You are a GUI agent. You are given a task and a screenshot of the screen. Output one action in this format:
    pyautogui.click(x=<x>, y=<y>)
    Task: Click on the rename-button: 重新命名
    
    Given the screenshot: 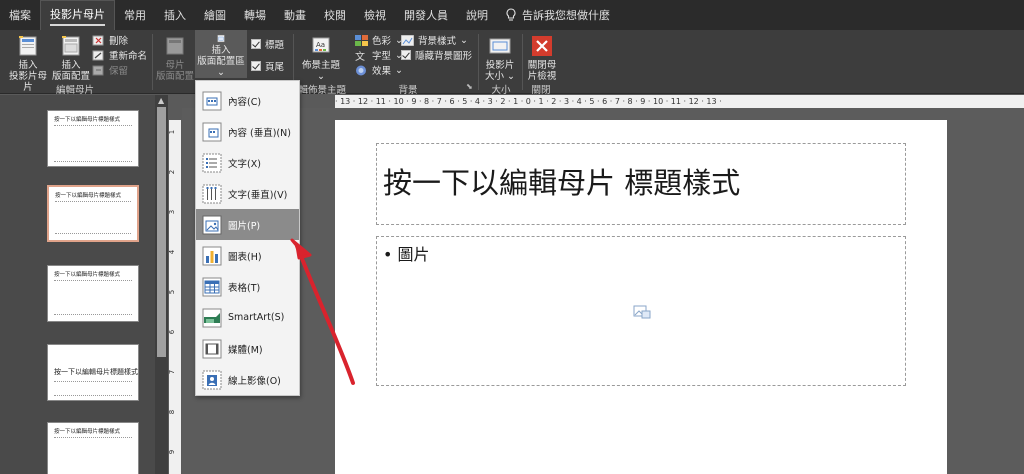 What is the action you would take?
    pyautogui.click(x=119, y=55)
    